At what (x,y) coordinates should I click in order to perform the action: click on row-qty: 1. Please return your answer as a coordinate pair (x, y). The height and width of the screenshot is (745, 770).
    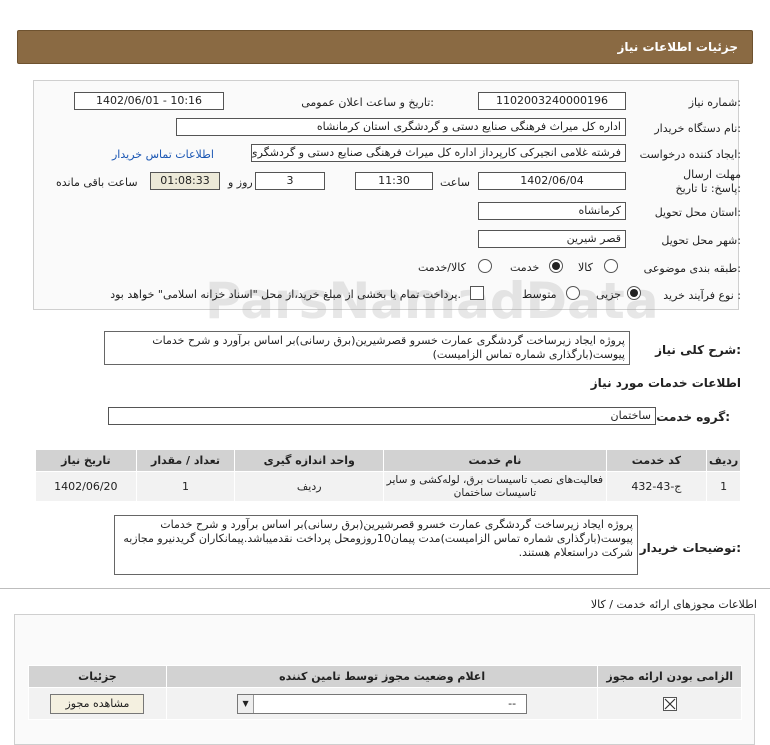
    Looking at the image, I should click on (185, 486).